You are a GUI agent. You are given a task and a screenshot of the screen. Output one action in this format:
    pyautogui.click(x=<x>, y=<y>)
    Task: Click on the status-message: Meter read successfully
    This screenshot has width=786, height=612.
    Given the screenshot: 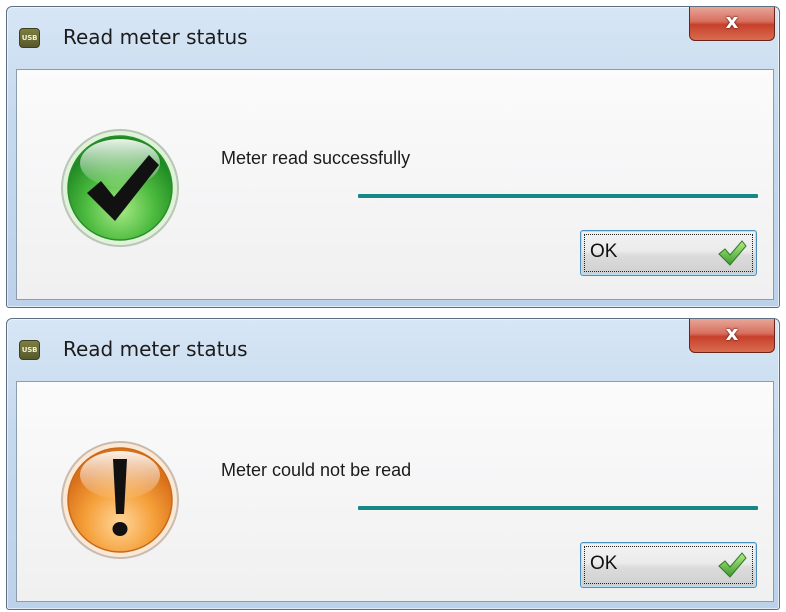 What is the action you would take?
    pyautogui.click(x=316, y=158)
    